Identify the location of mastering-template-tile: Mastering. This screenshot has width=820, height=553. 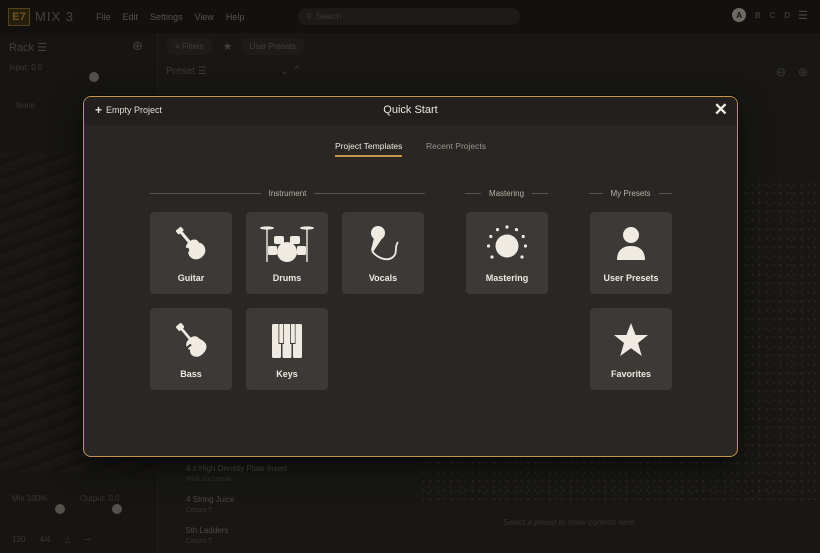
(507, 253).